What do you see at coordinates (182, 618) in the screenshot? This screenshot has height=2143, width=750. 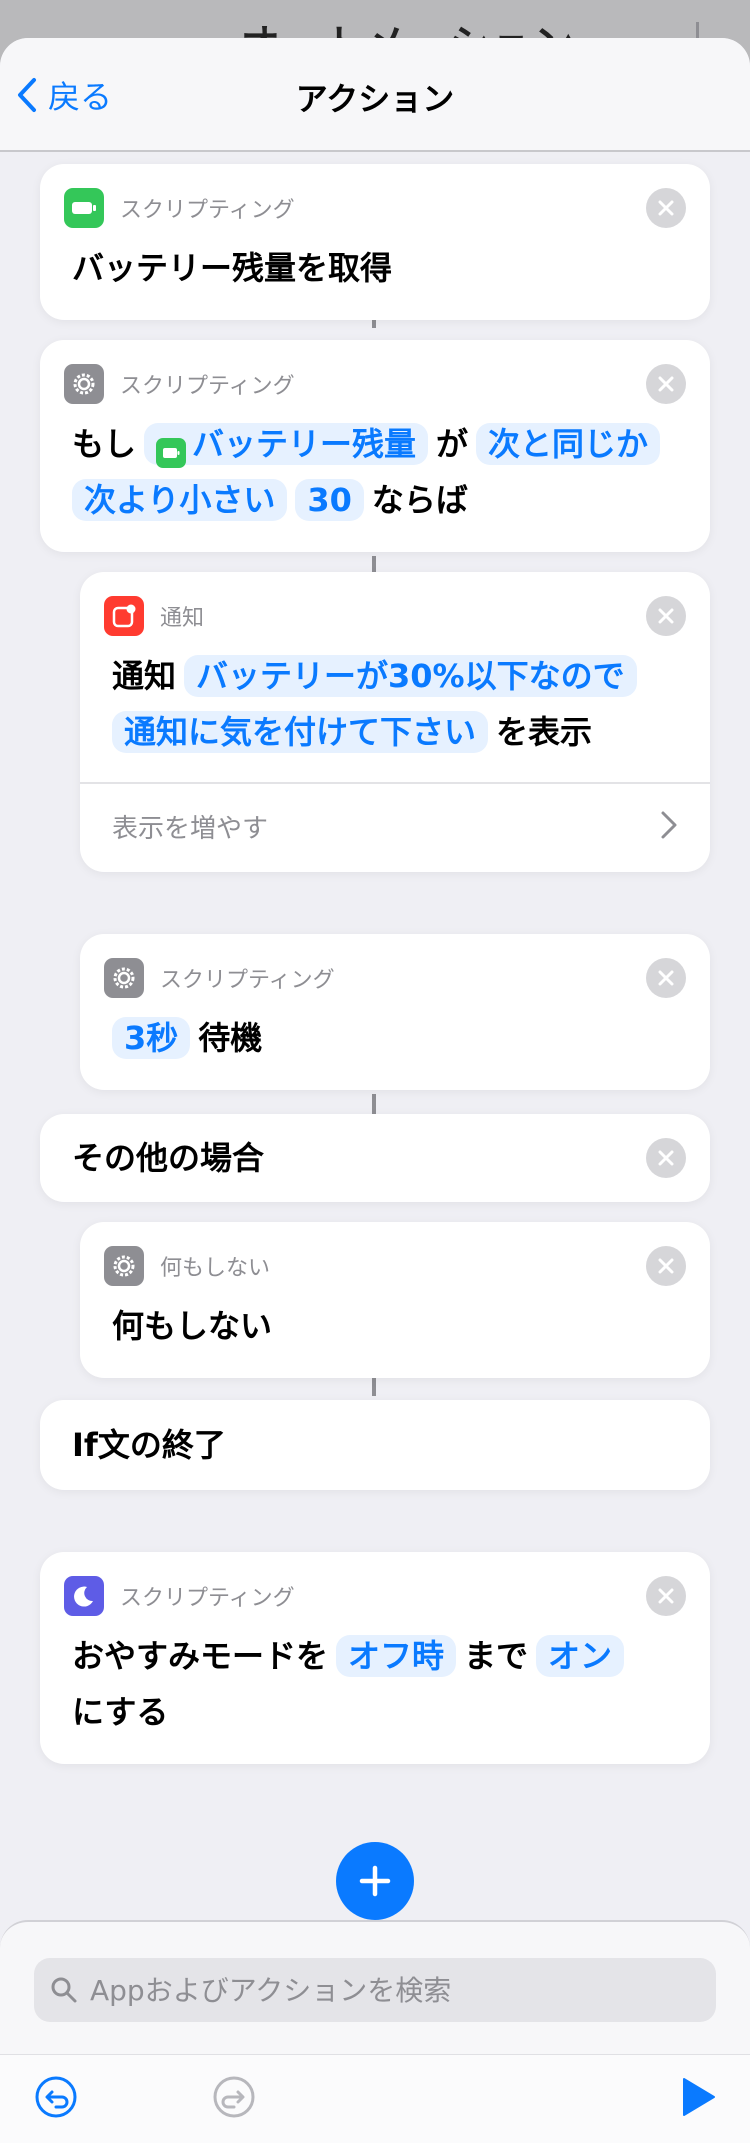 I see `action-category: 通知` at bounding box center [182, 618].